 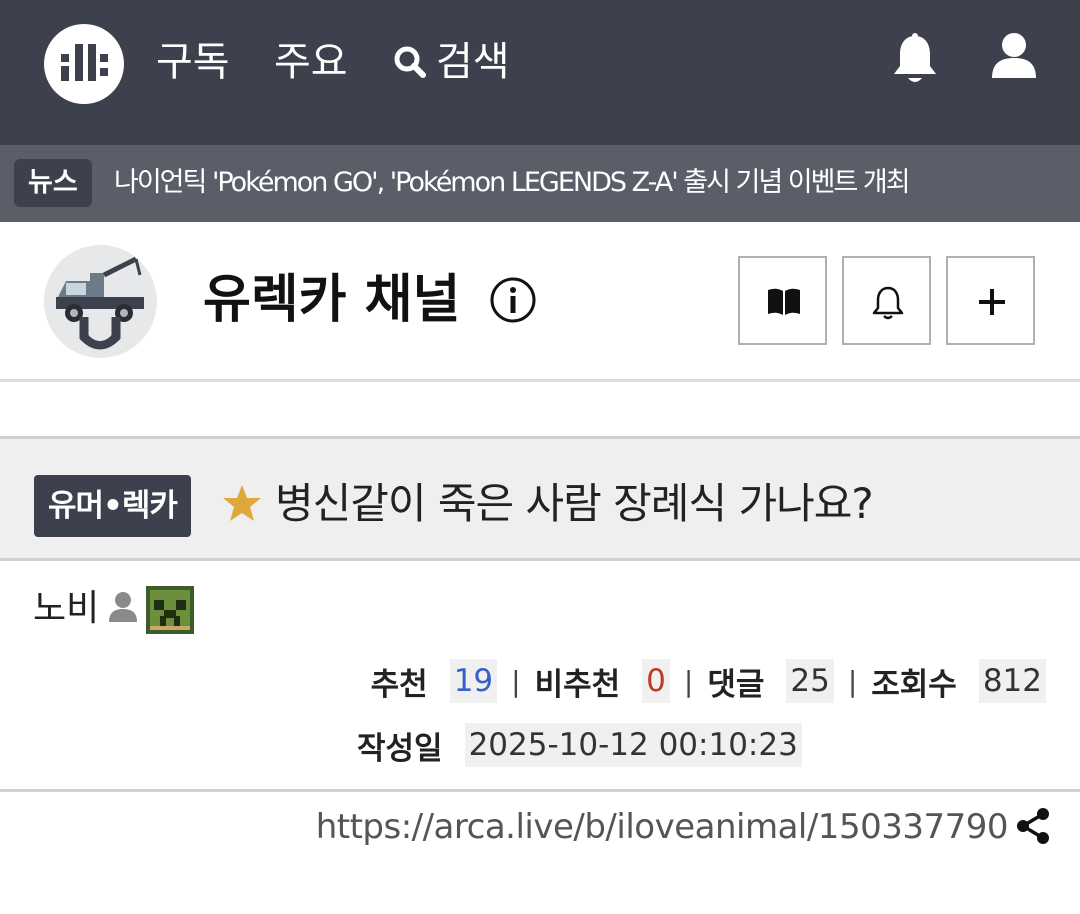 I want to click on channel-avatar, so click(x=100, y=301).